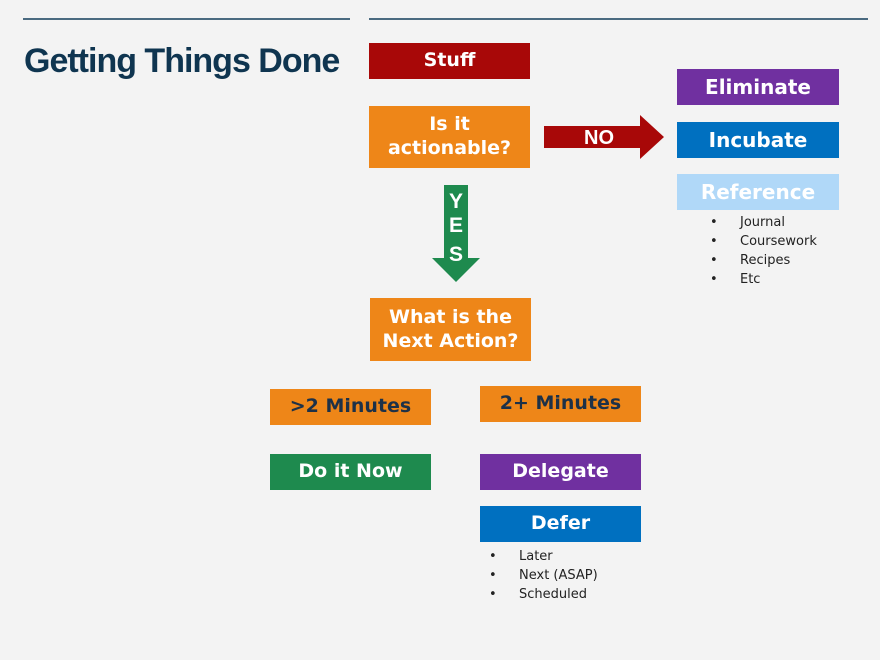 The width and height of the screenshot is (880, 660). I want to click on defer-list: • Later • Next (ASAP) • Scheduled, so click(543, 575).